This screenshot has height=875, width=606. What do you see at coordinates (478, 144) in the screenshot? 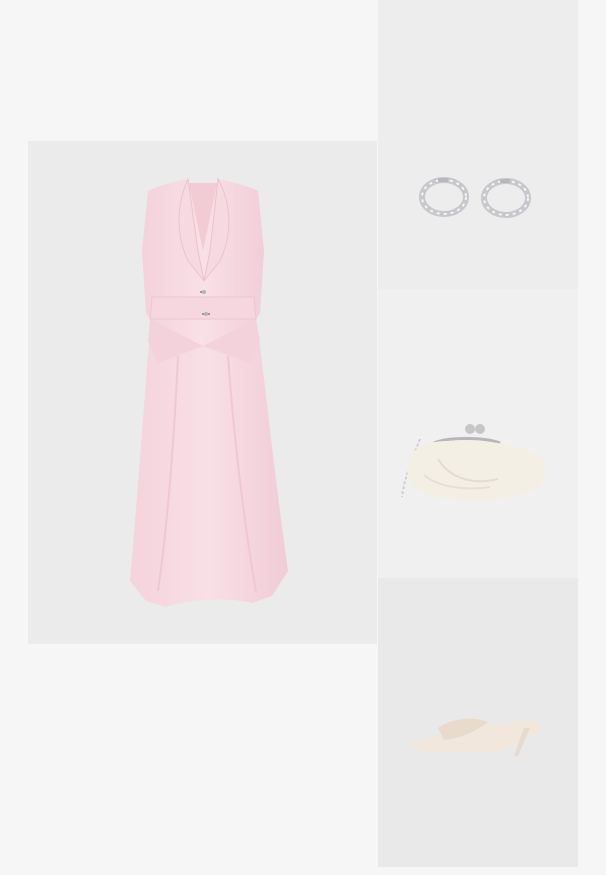
I see `earrings-product-card` at bounding box center [478, 144].